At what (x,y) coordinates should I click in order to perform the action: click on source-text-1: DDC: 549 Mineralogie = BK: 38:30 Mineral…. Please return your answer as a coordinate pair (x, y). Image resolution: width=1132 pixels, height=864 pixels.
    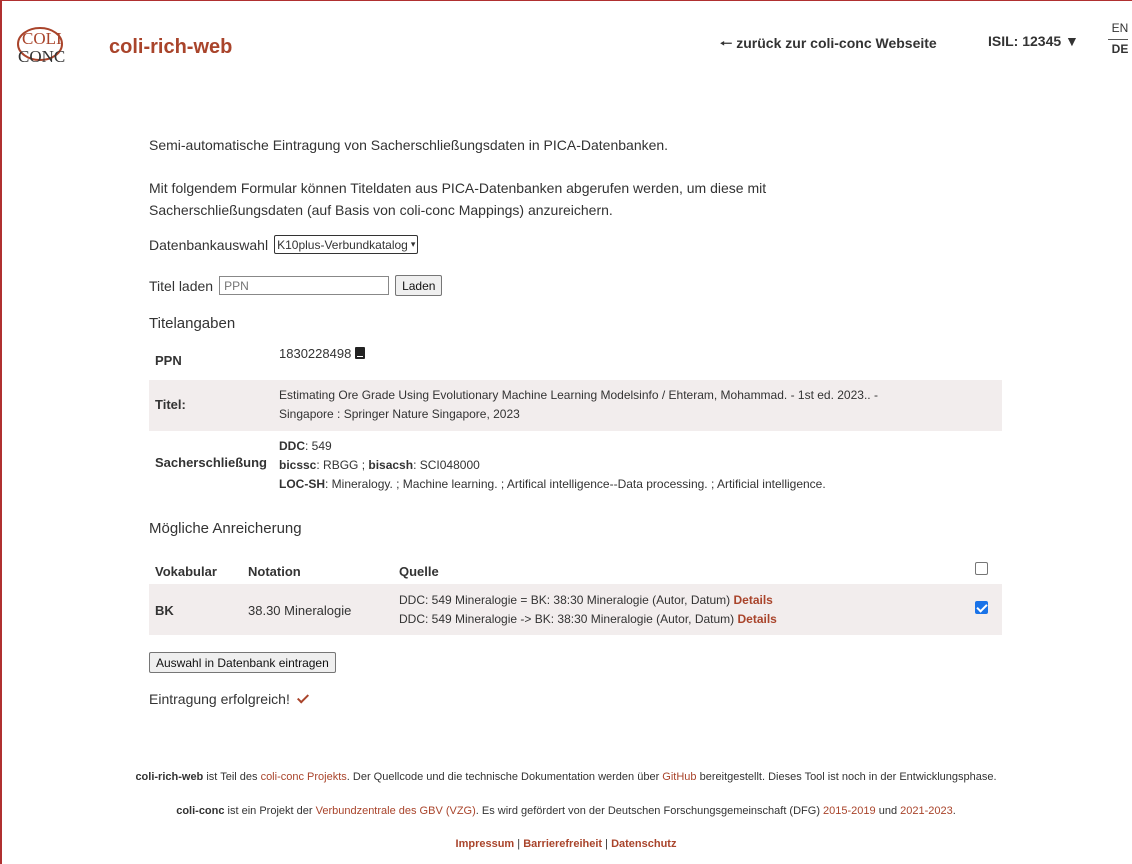
    Looking at the image, I should click on (566, 600).